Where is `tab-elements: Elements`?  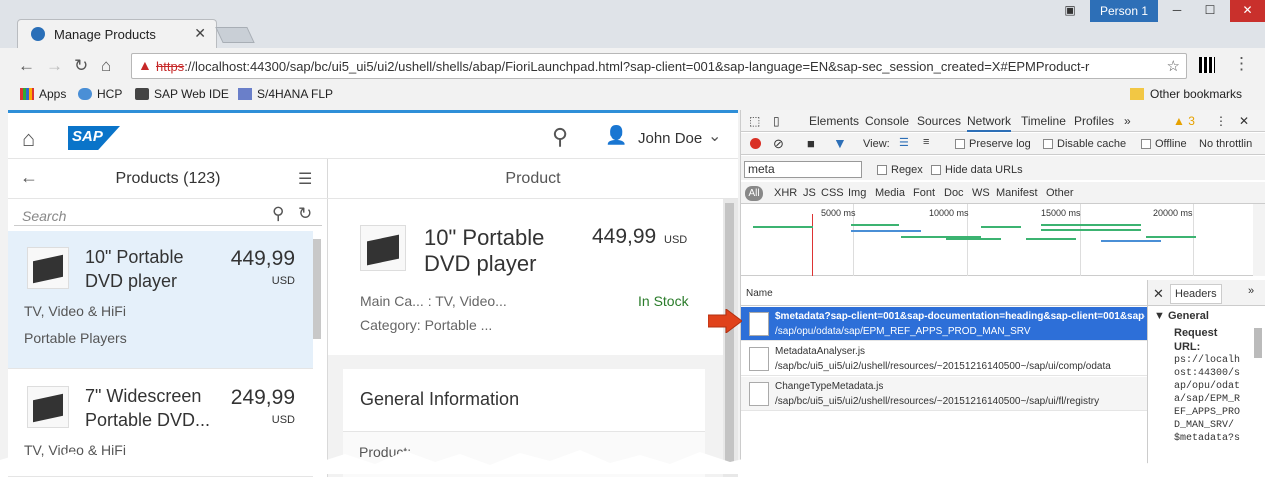
tab-elements: Elements is located at coordinates (834, 121).